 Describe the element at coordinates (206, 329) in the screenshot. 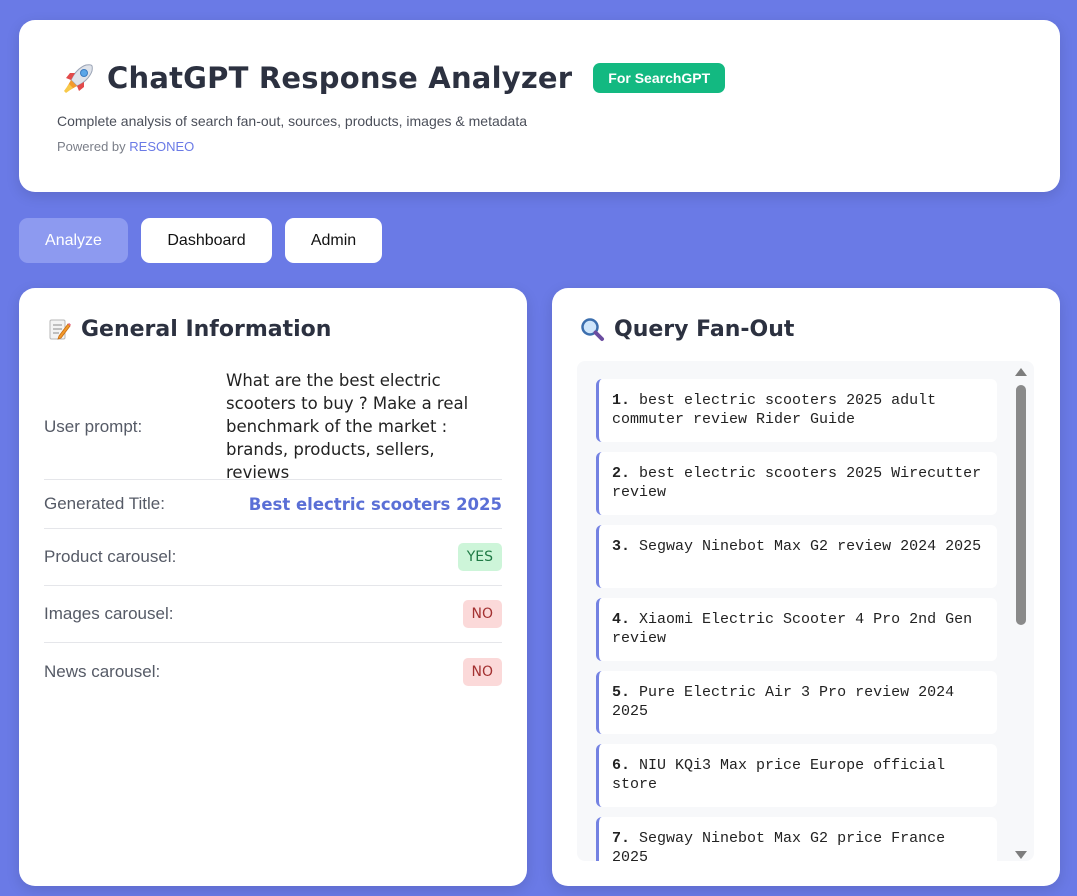

I see `general-information-title: General Information` at that location.